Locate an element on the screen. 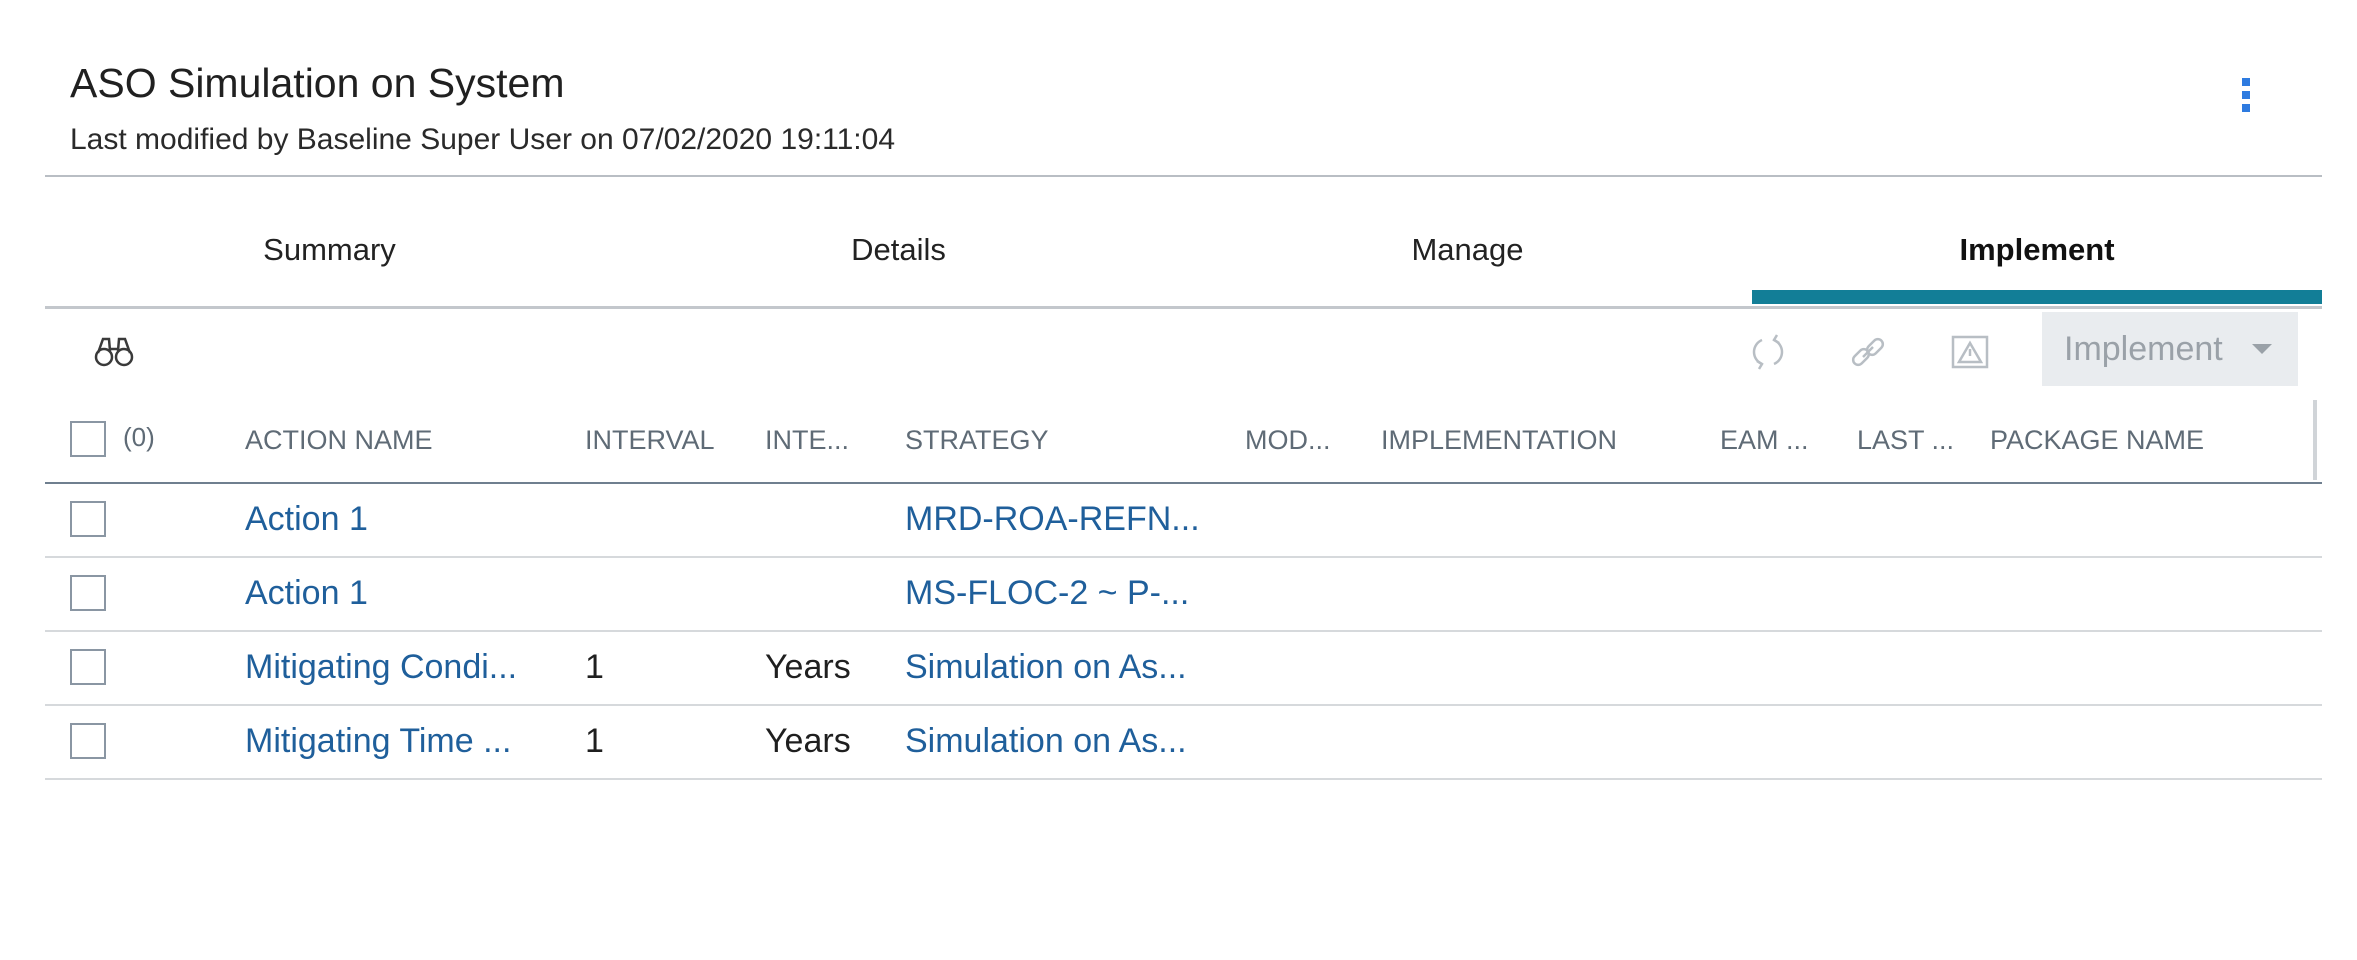 The width and height of the screenshot is (2357, 960). tab-implement: Implement is located at coordinates (2037, 258).